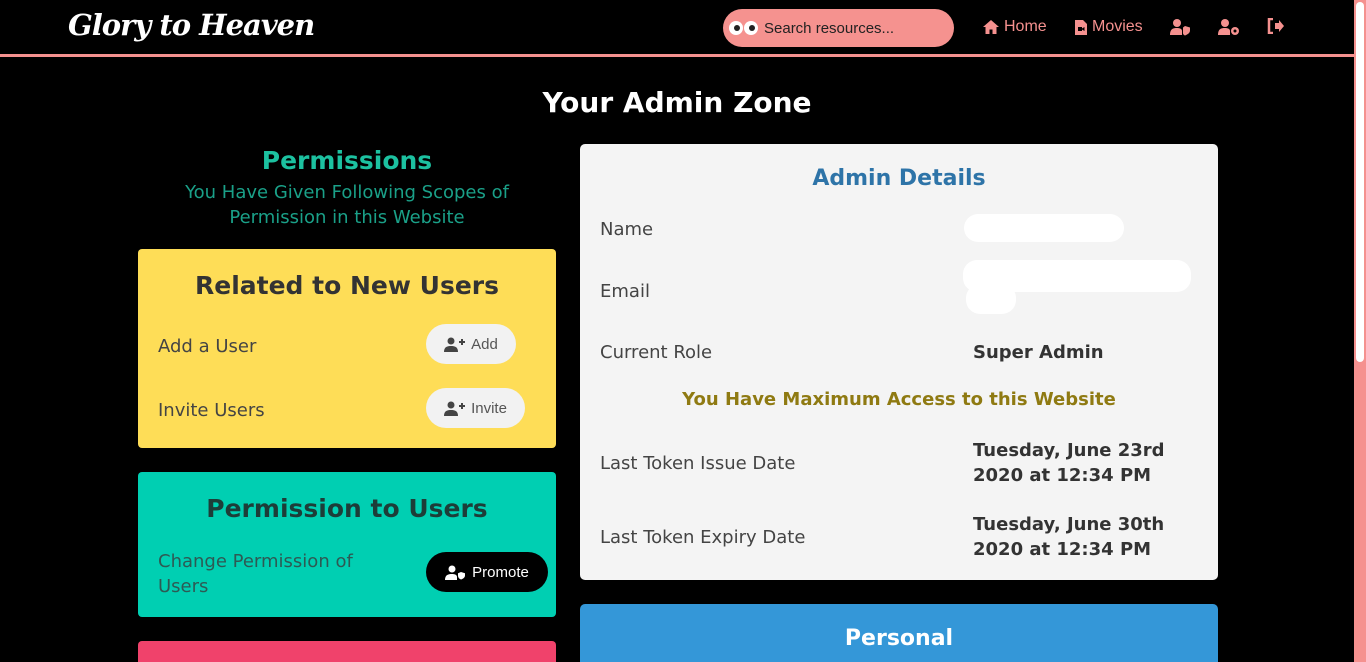 This screenshot has width=1366, height=662. Describe the element at coordinates (1062, 475) in the screenshot. I see `token-issue-time: 2020 at 12:34 PM` at that location.